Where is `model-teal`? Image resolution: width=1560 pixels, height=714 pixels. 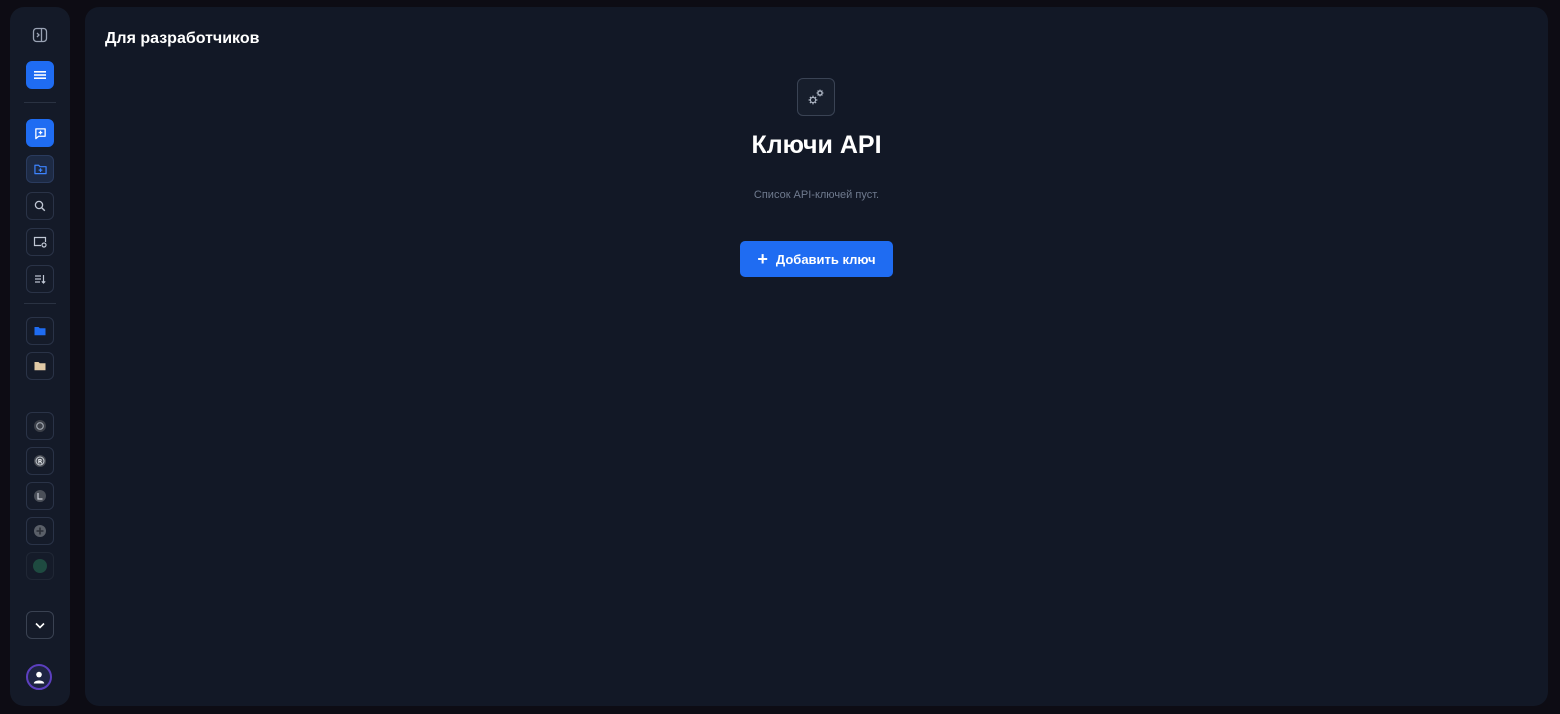 model-teal is located at coordinates (40, 566).